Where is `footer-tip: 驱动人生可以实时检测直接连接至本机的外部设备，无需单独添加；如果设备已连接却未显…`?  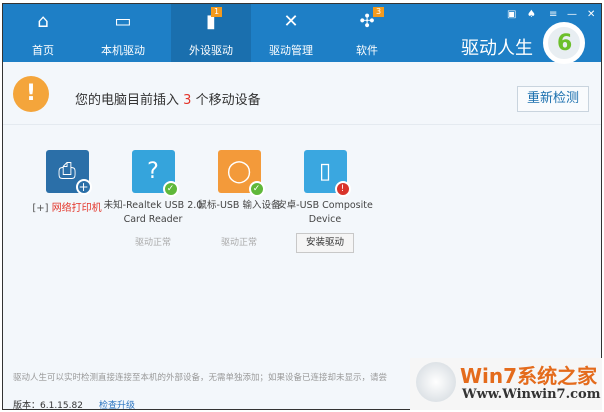
footer-tip: 驱动人生可以实时检测直接连接至本机的外部设备，无需单独添加；如果设备已连接却未显… is located at coordinates (200, 378).